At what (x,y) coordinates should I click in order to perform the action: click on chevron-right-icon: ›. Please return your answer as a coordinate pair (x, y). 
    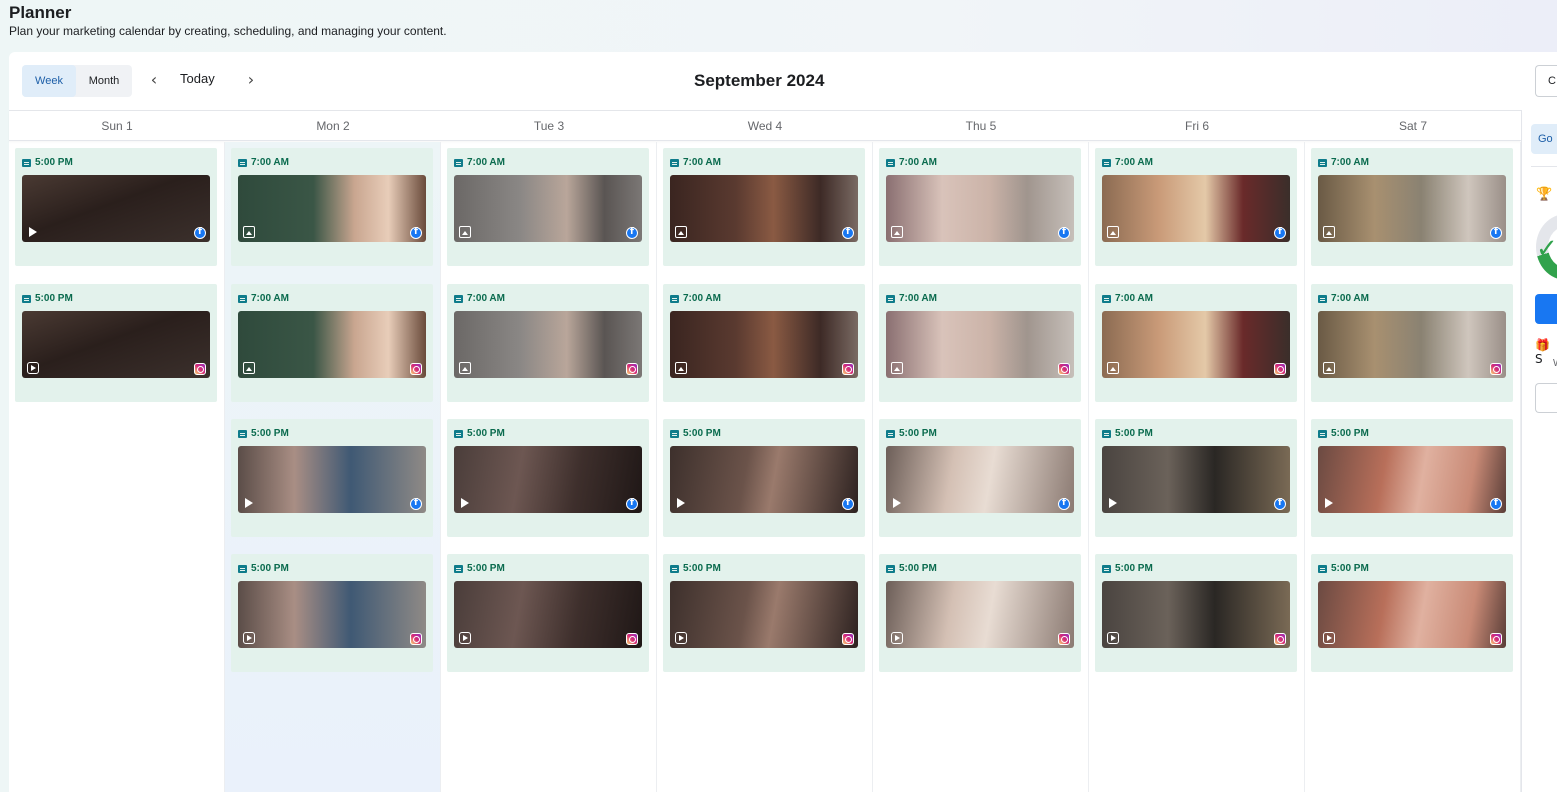
    Looking at the image, I should click on (251, 80).